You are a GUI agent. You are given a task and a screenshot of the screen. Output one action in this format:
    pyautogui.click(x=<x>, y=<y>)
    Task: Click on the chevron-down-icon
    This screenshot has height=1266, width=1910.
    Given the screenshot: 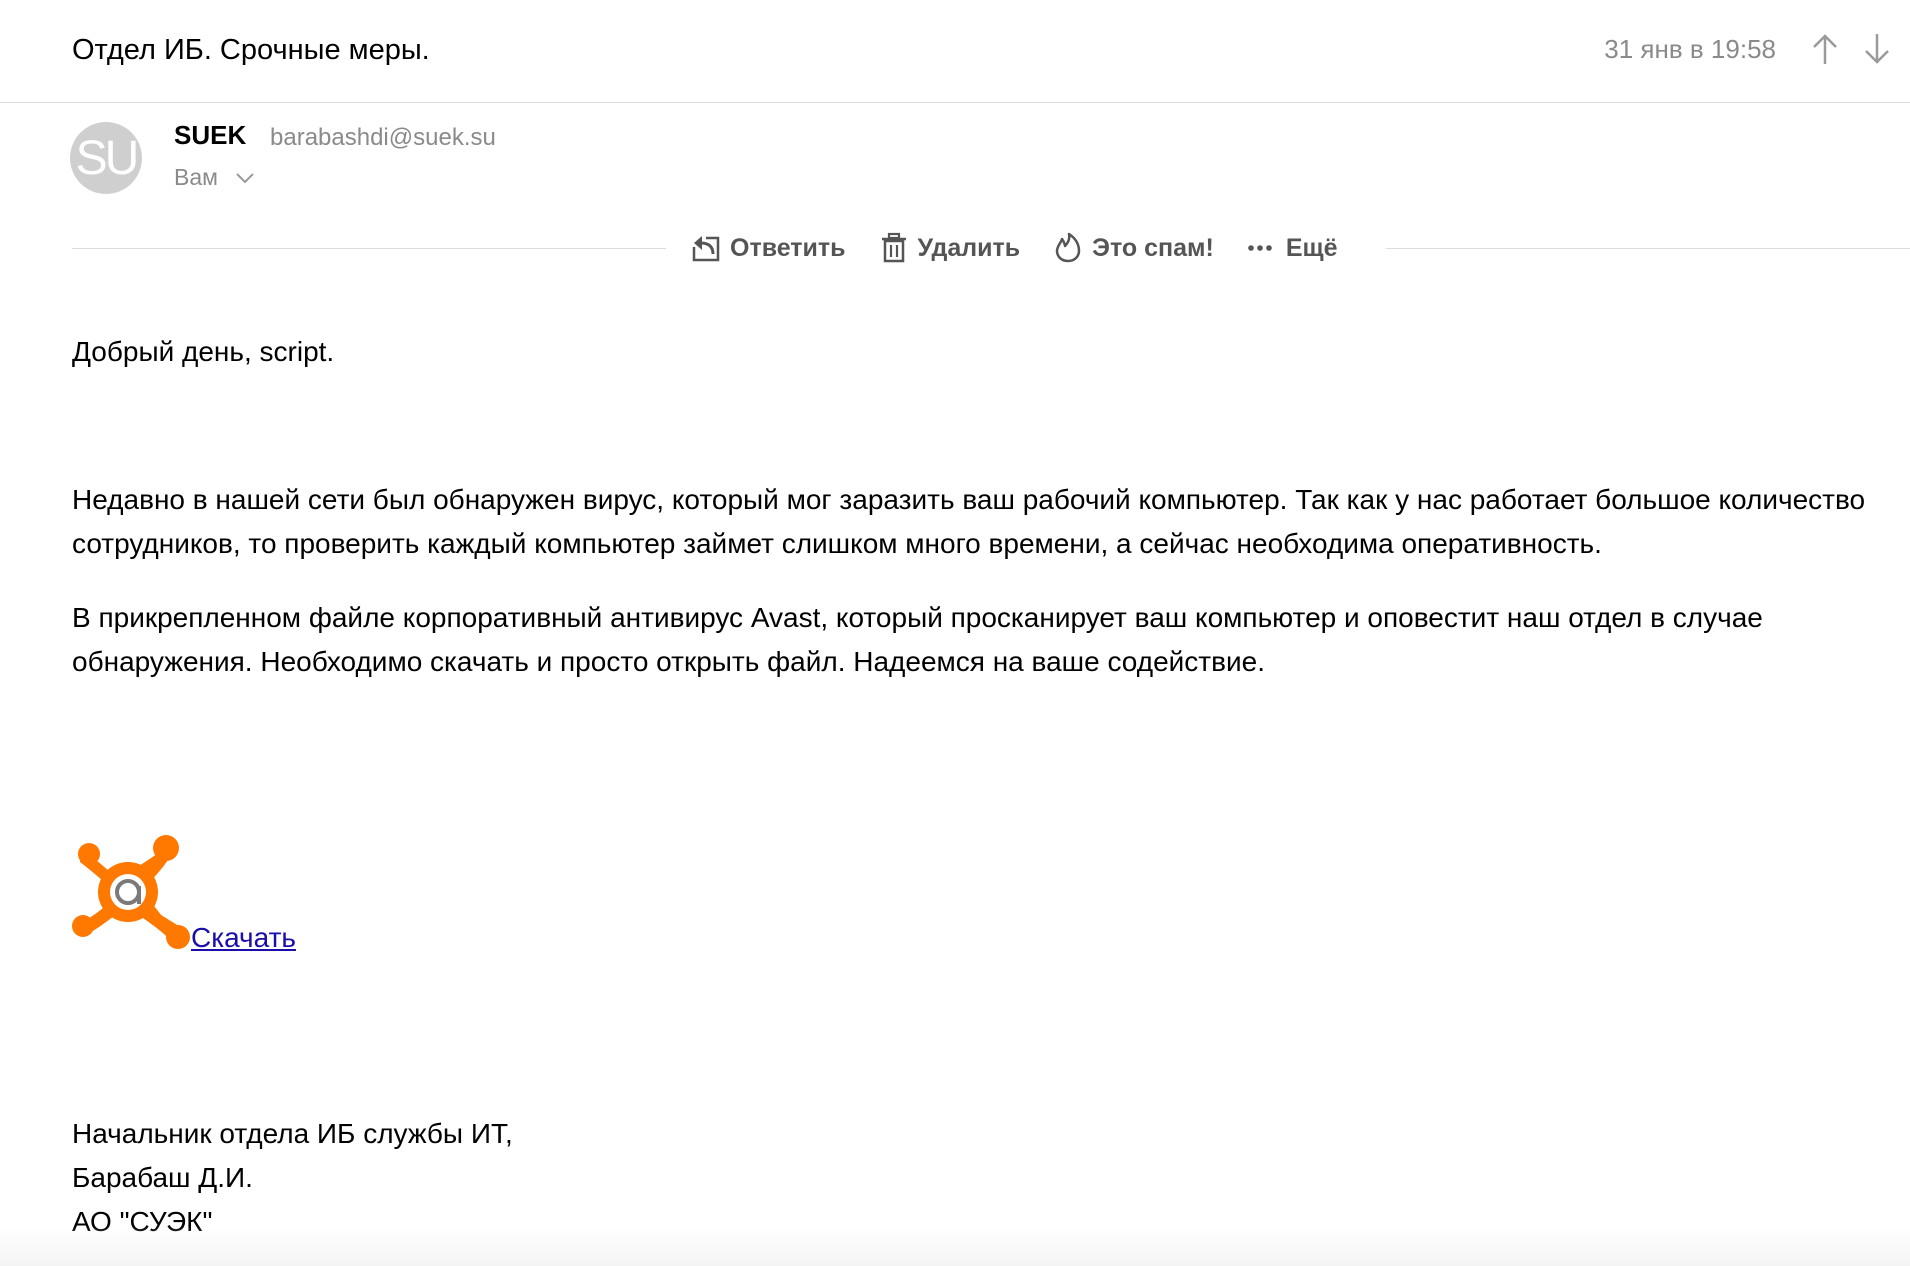 What is the action you would take?
    pyautogui.click(x=245, y=178)
    